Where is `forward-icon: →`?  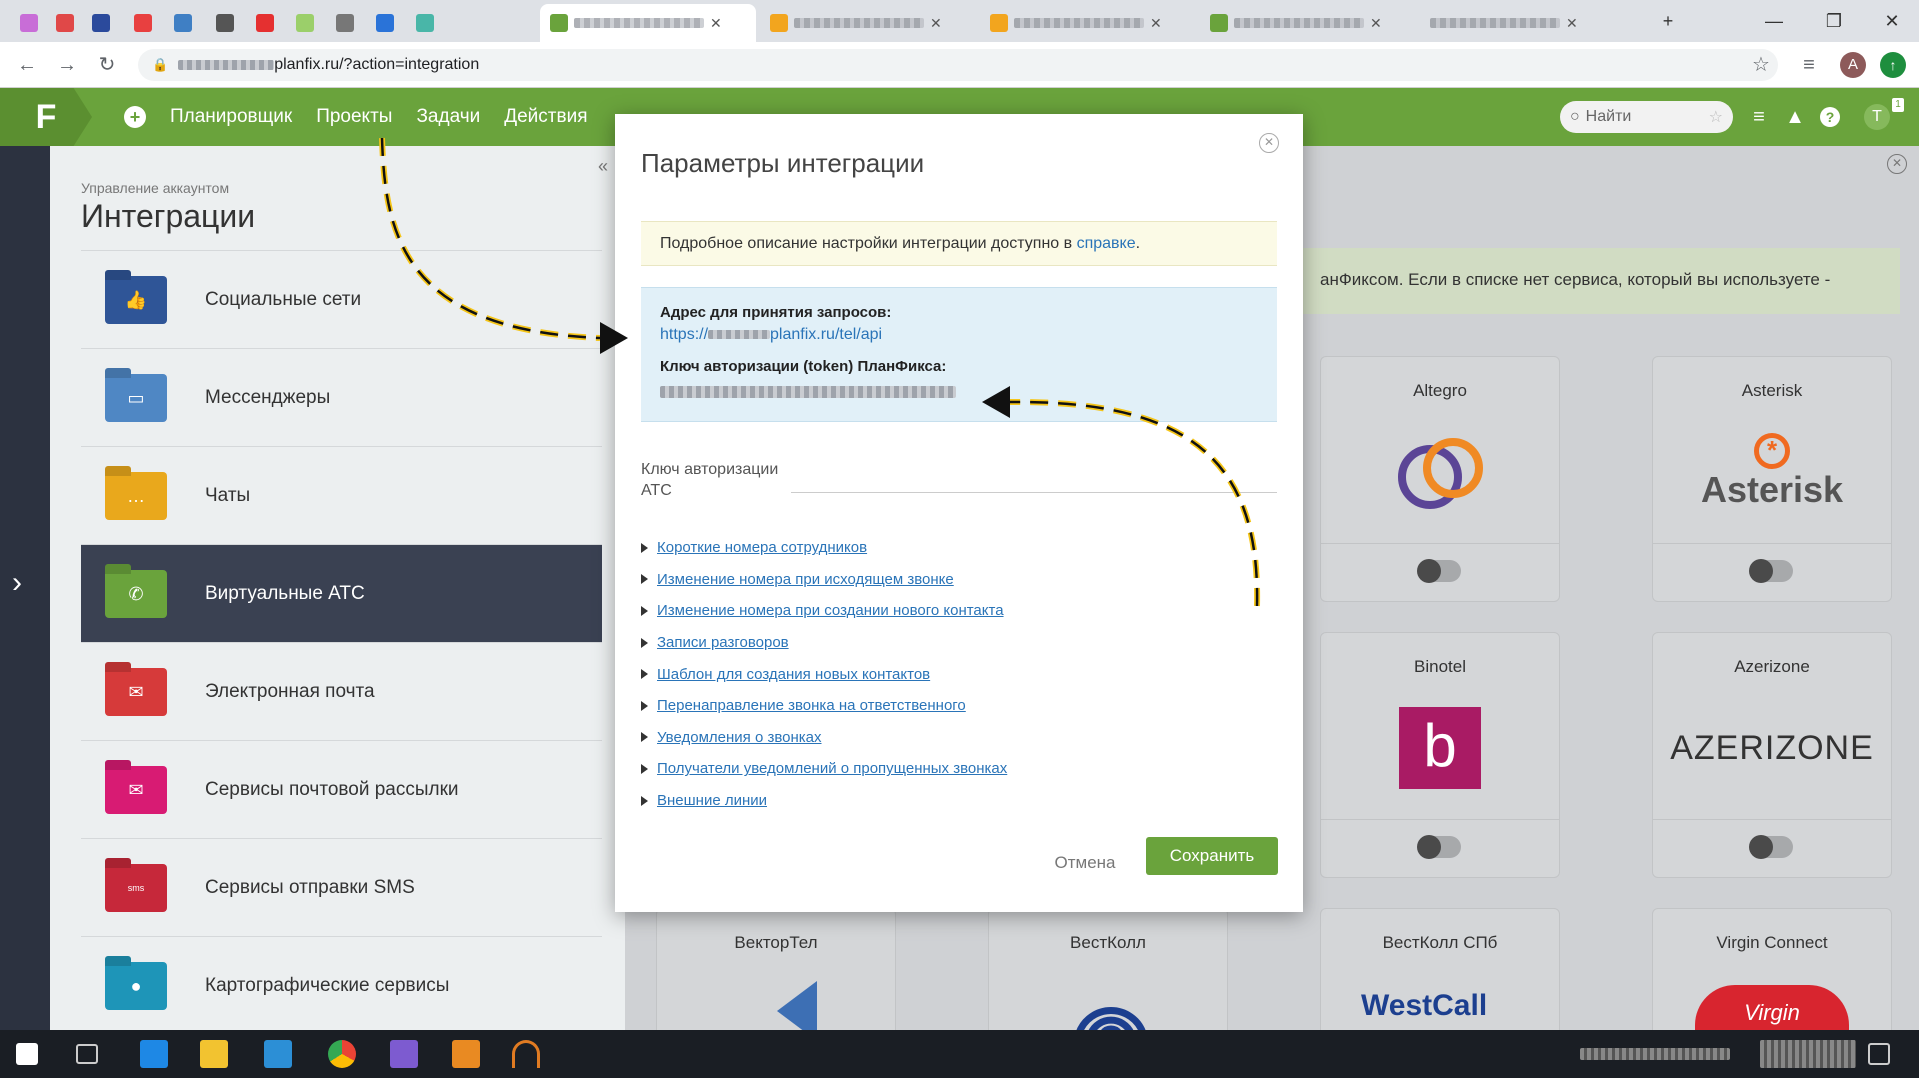
forward-icon: → is located at coordinates (67, 65).